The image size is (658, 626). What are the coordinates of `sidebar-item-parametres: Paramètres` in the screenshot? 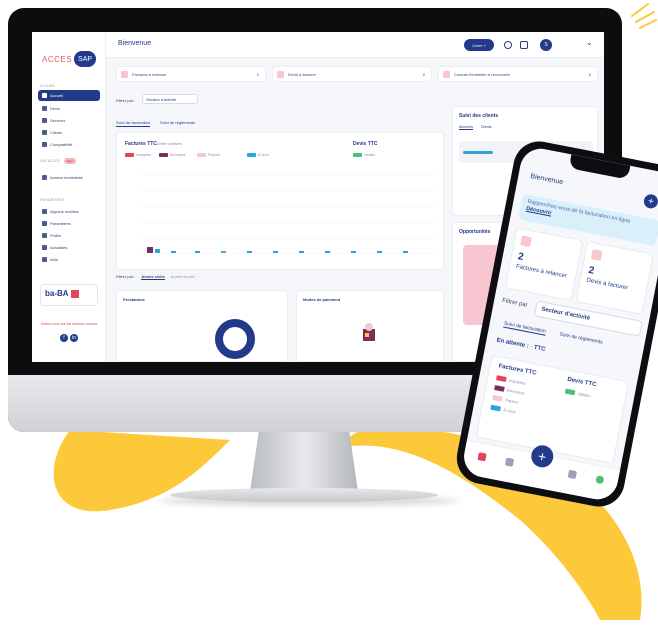 It's located at (69, 223).